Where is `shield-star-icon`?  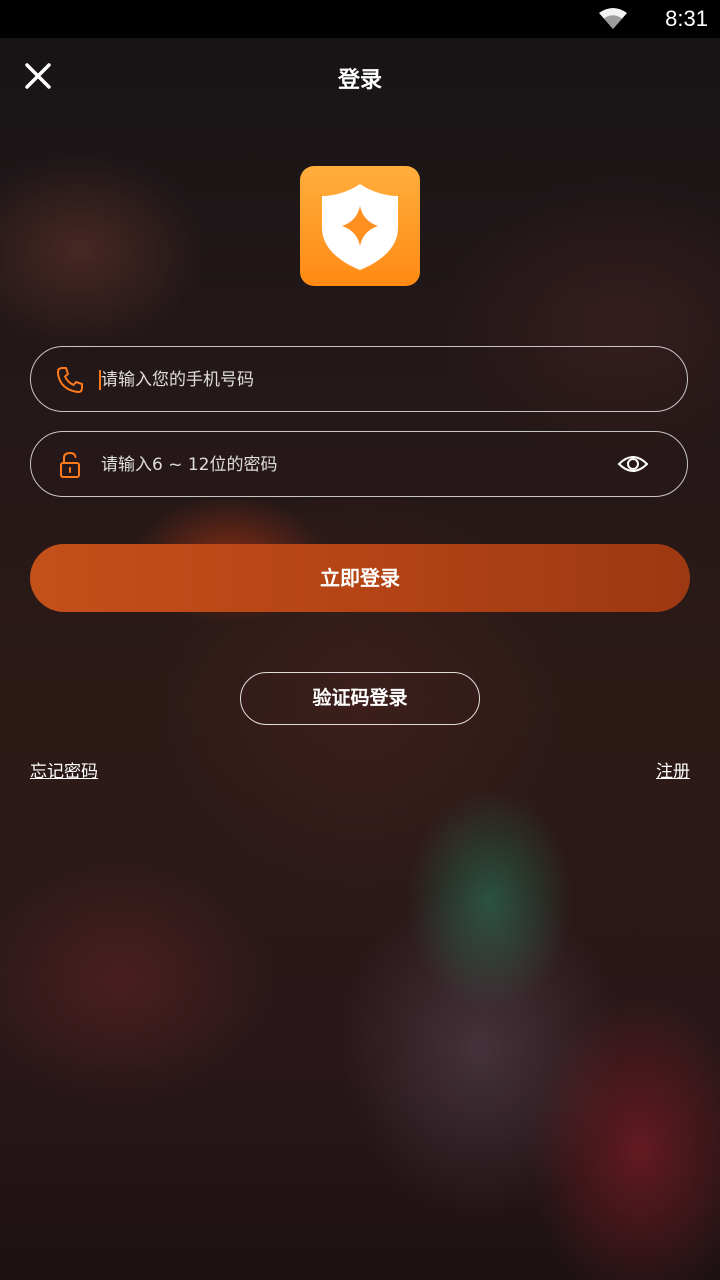 shield-star-icon is located at coordinates (360, 227).